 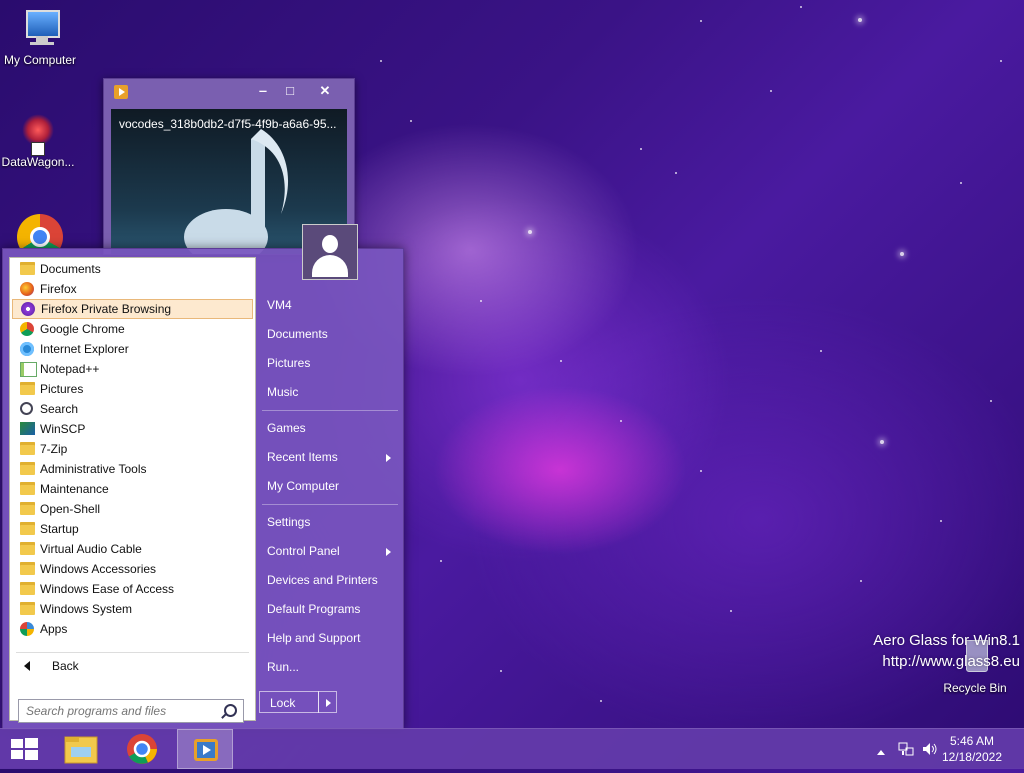 What do you see at coordinates (132, 629) in the screenshot?
I see `program-item: Apps` at bounding box center [132, 629].